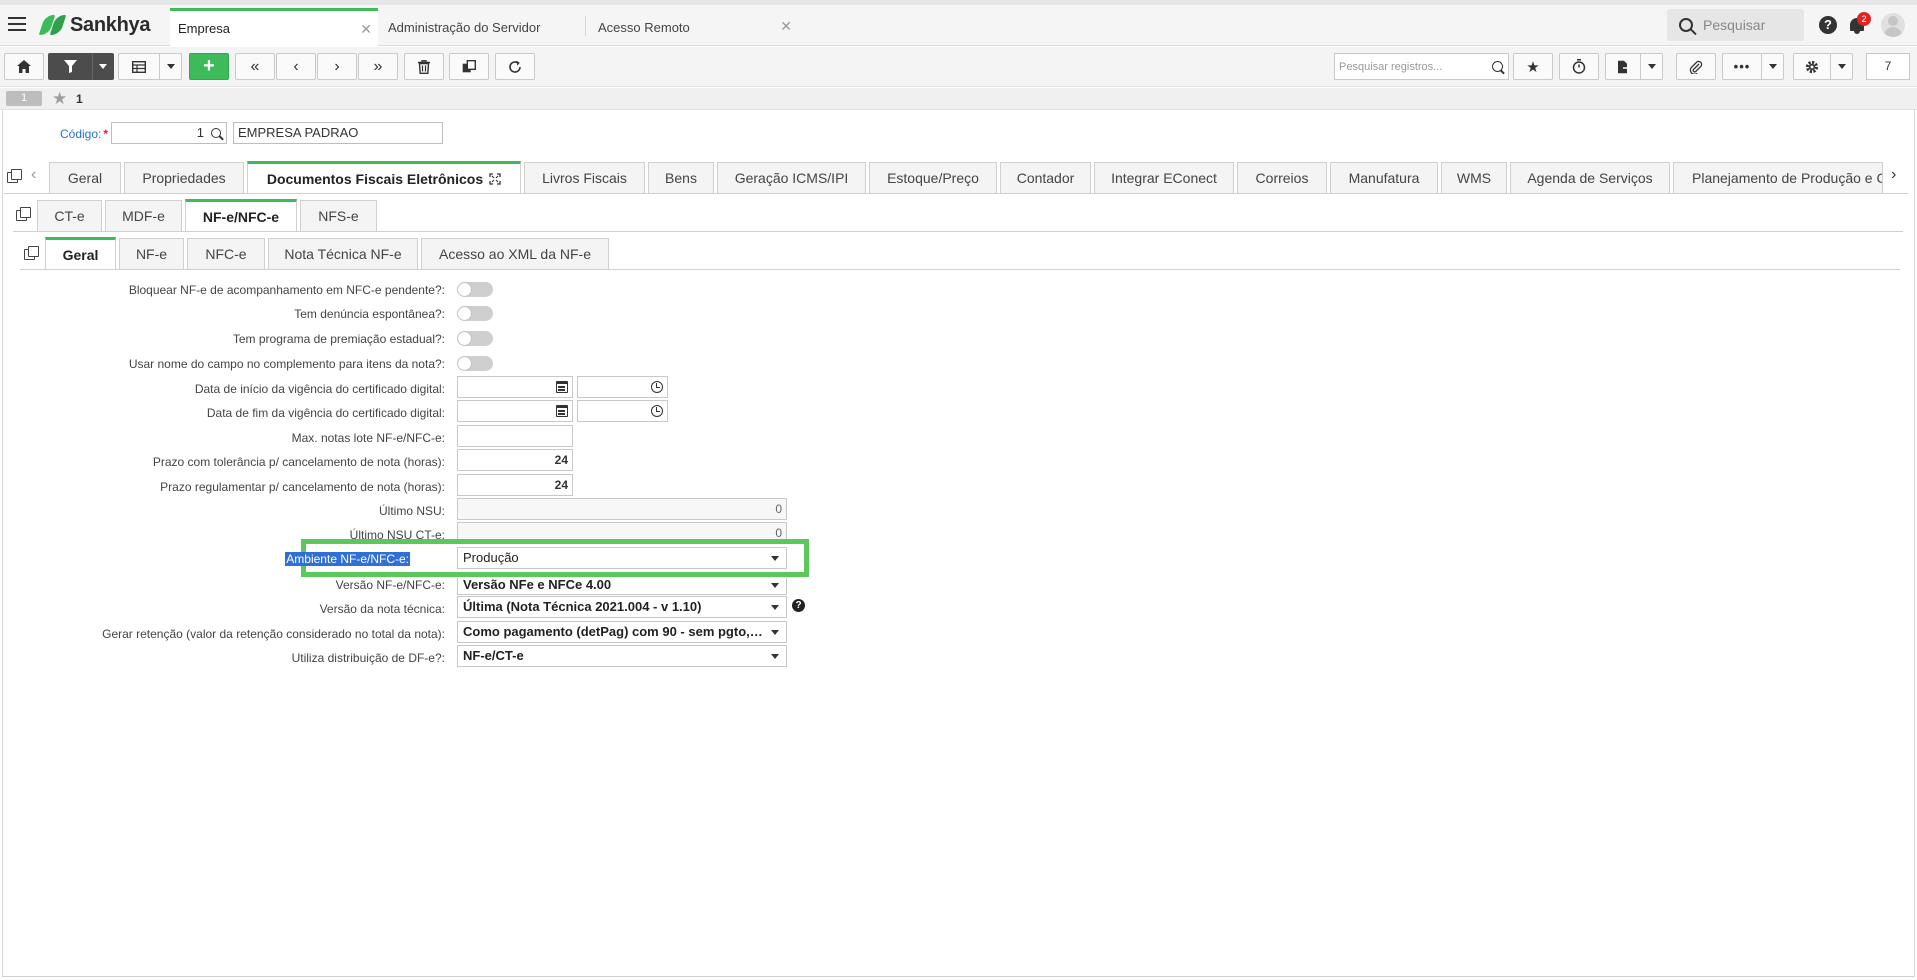 The width and height of the screenshot is (1917, 980). Describe the element at coordinates (515, 411) in the screenshot. I see `fim-vigencia-date-input` at that location.